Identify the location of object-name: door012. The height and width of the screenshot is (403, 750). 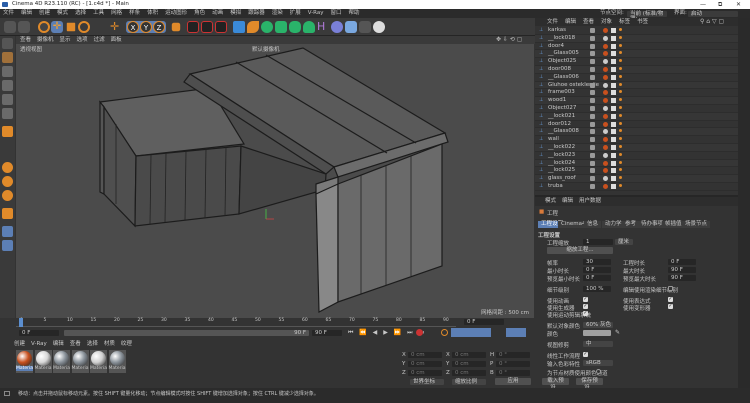
(559, 125).